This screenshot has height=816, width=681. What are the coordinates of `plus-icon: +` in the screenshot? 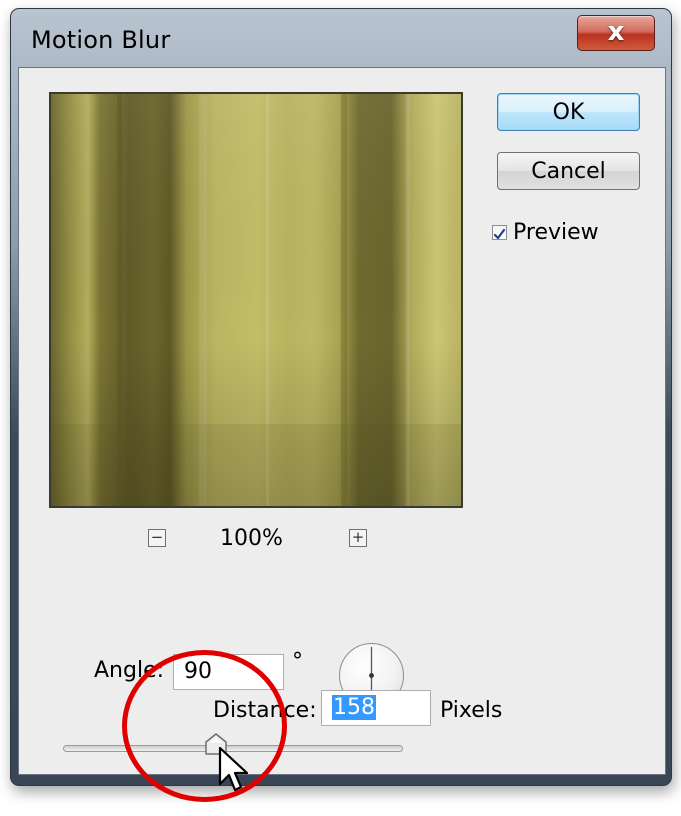 It's located at (358, 537).